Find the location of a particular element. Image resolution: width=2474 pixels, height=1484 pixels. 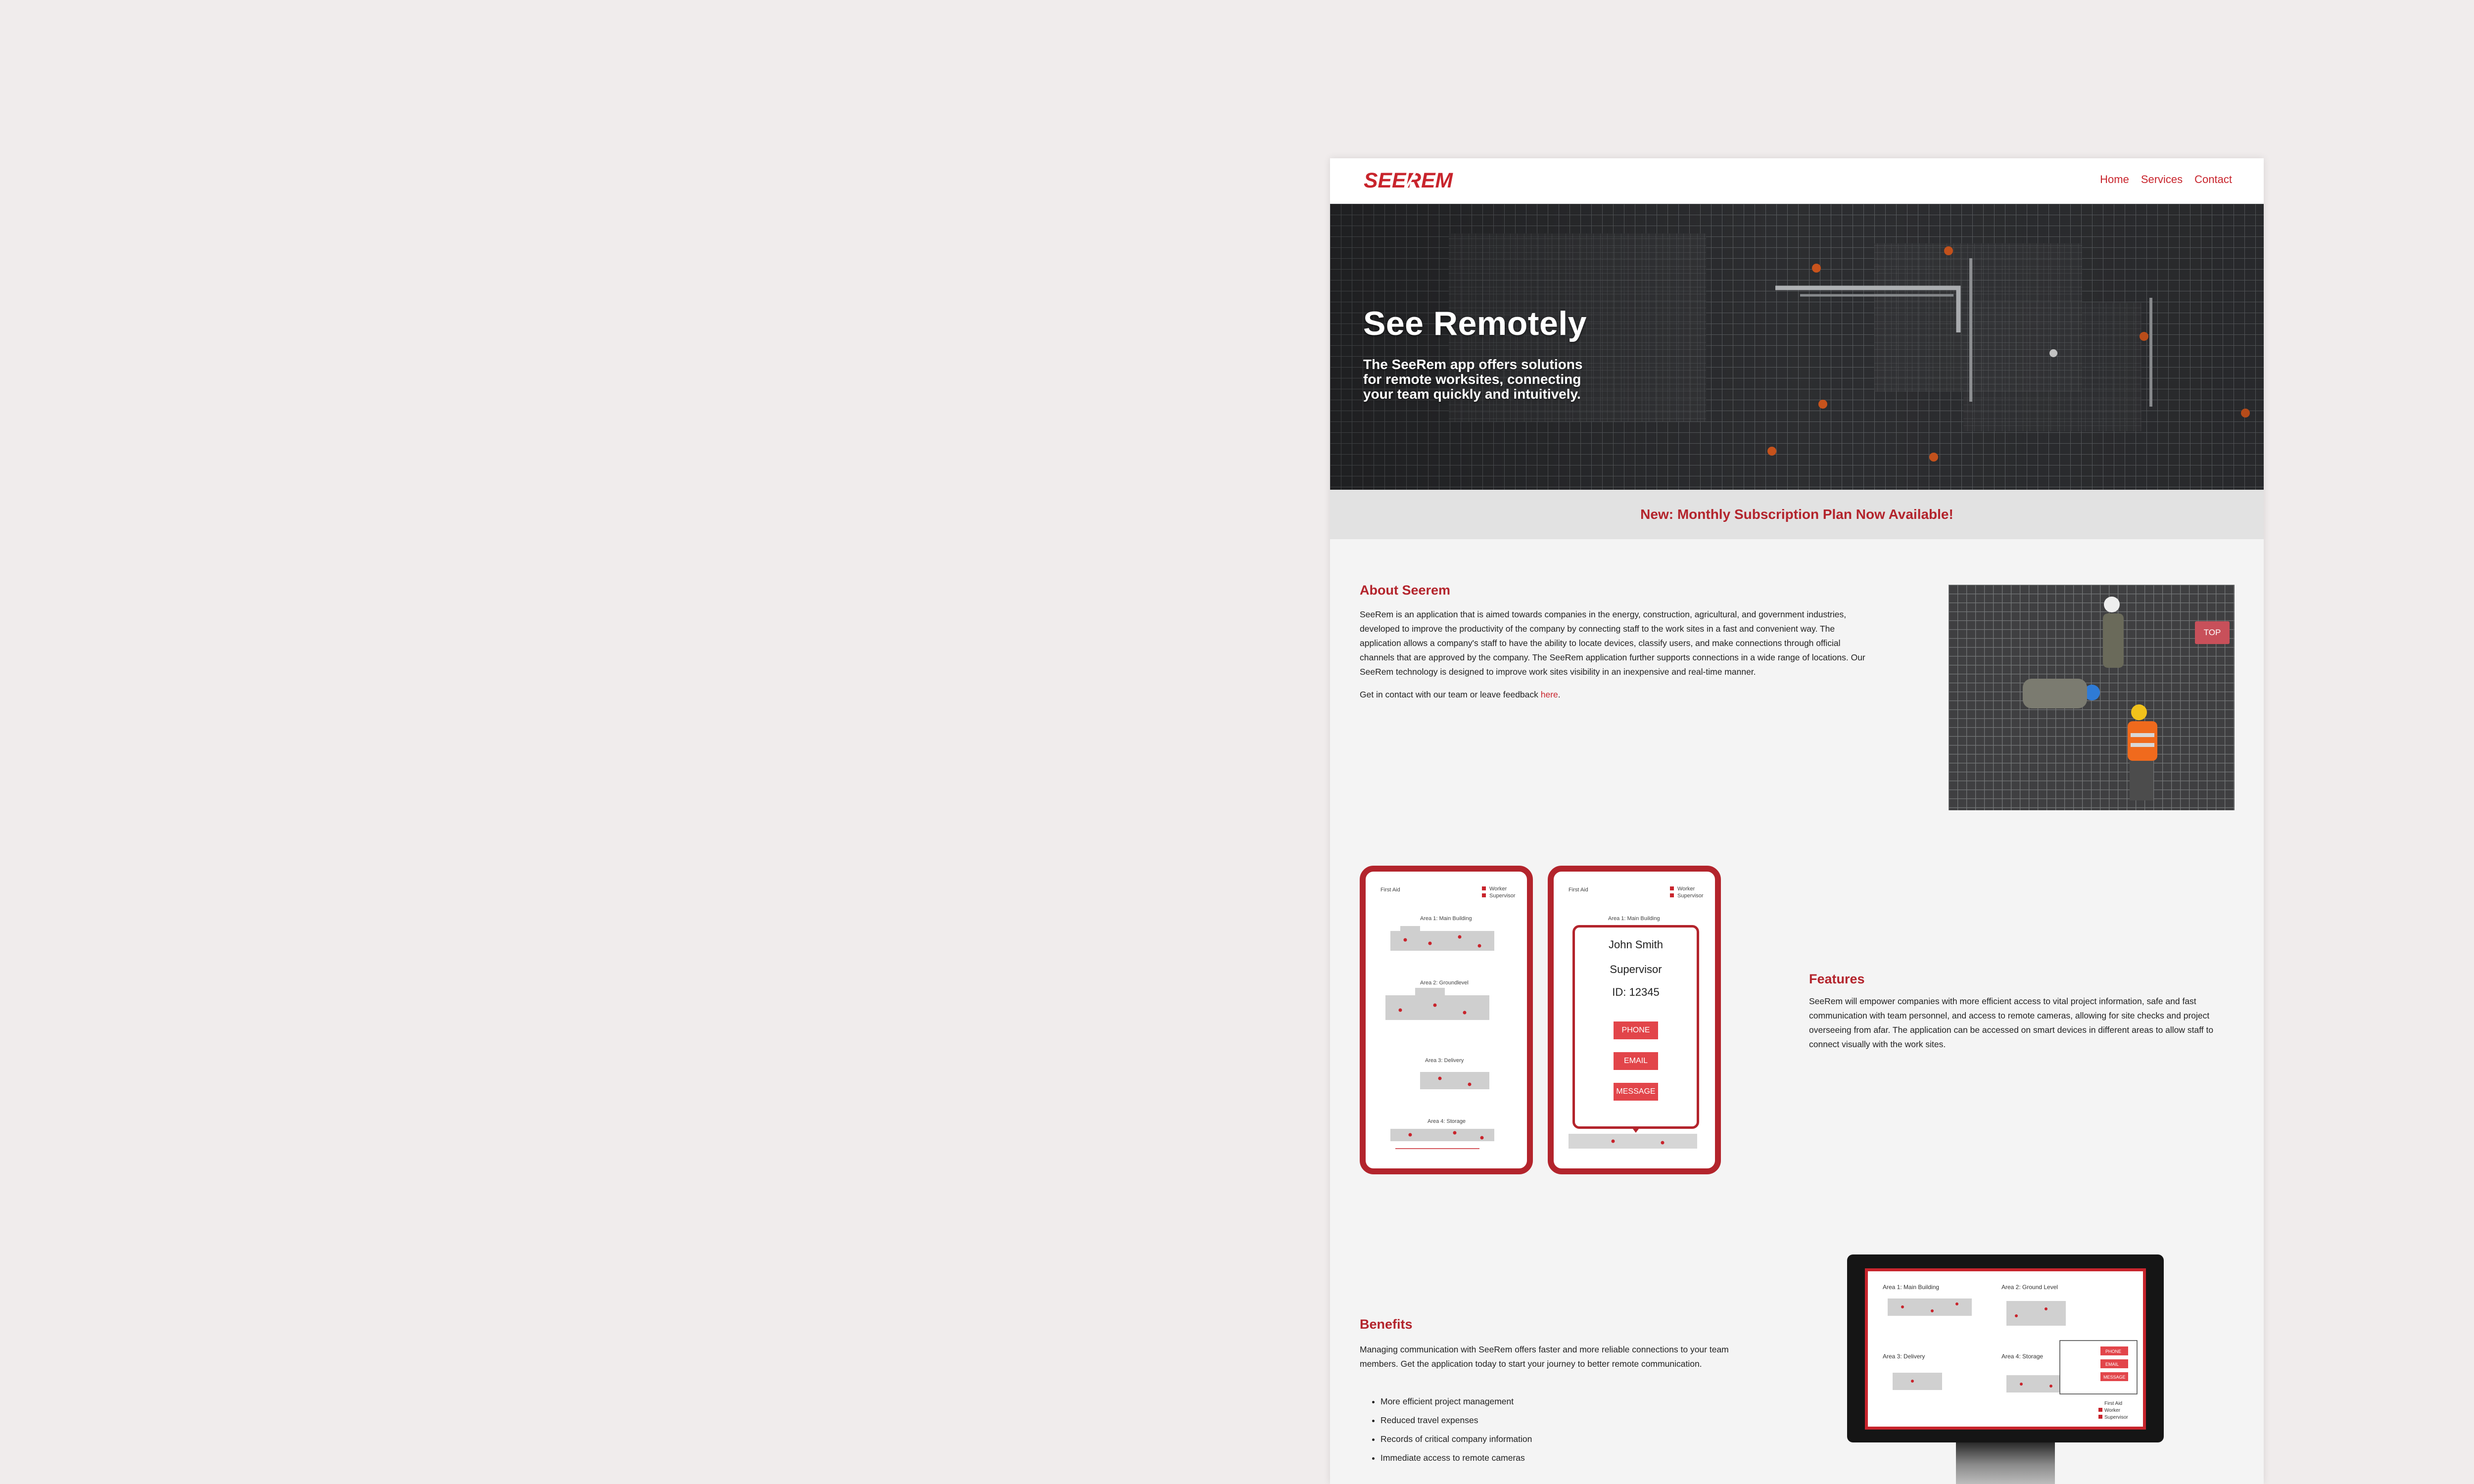

back-to-top-button: TOP is located at coordinates (2212, 632).